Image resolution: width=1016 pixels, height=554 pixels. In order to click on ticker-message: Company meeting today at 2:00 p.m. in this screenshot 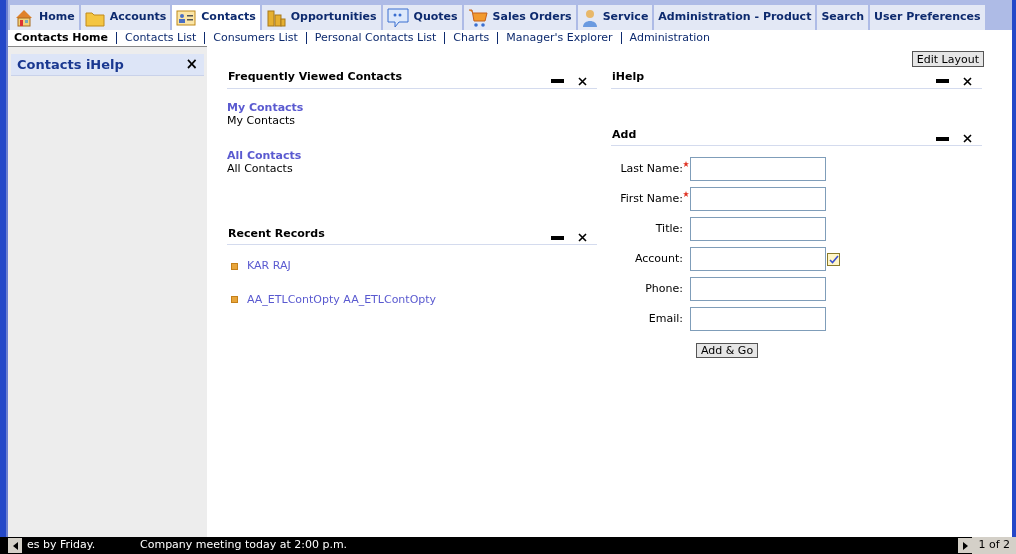, I will do `click(244, 545)`.